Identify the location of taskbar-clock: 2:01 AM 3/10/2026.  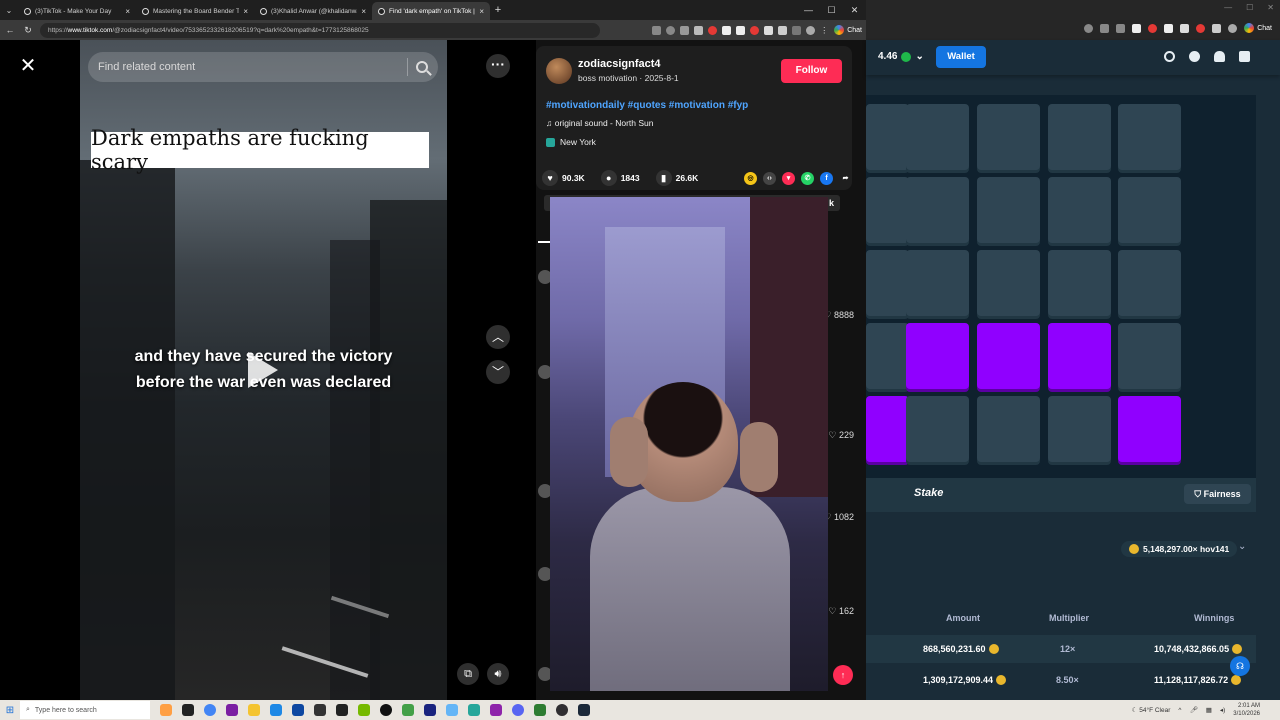
(1246, 710).